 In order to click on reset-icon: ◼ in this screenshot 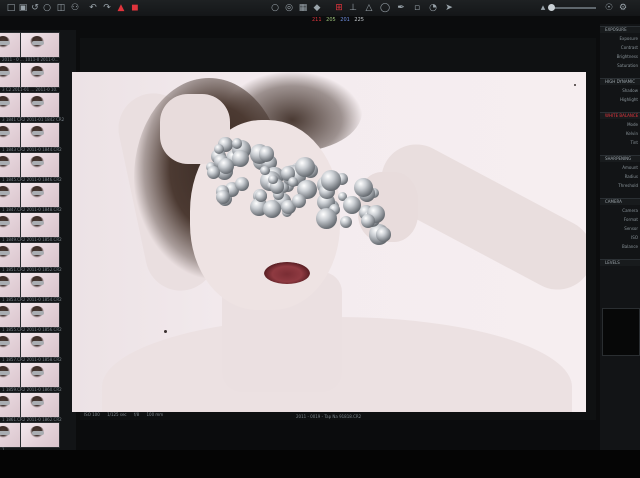, I will do `click(135, 8)`.